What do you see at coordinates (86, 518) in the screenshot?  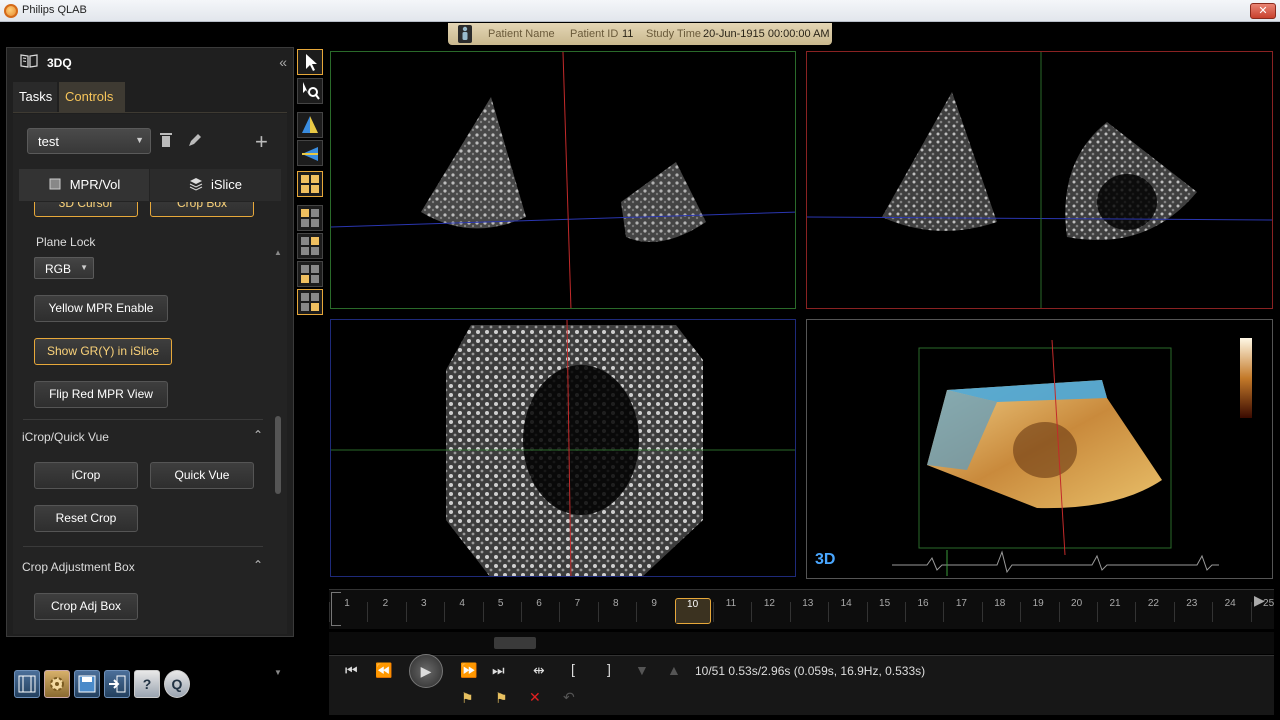 I see `reset-crop-button: Reset Crop` at bounding box center [86, 518].